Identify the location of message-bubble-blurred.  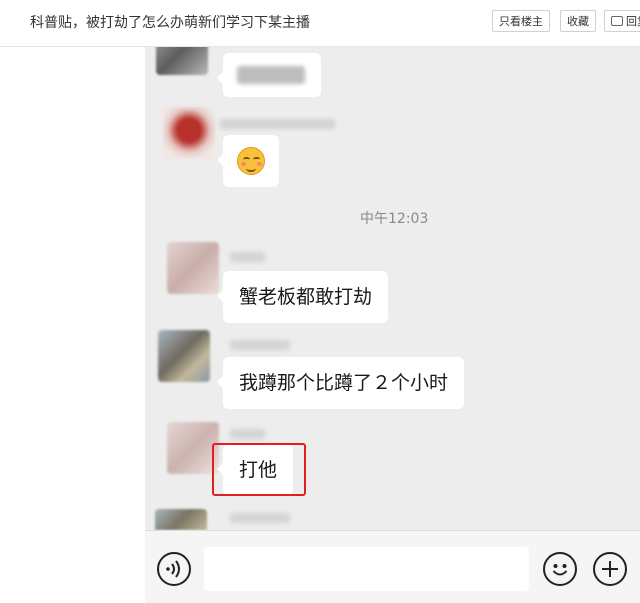
(269, 75).